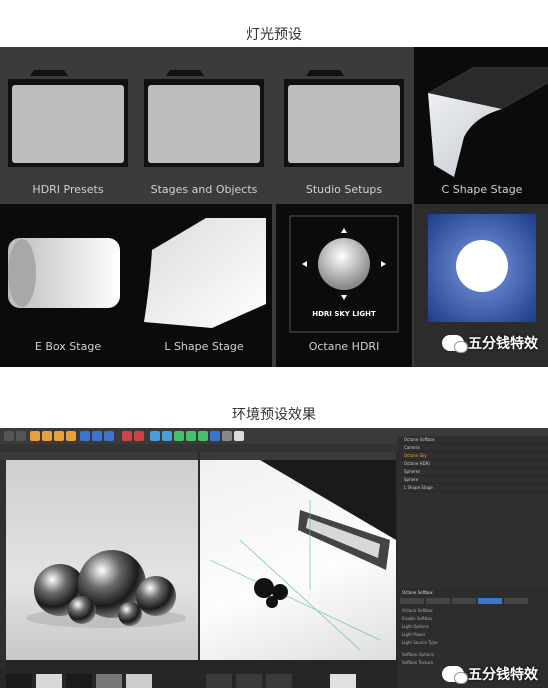 This screenshot has width=548, height=688. Describe the element at coordinates (68, 346) in the screenshot. I see `preset-label: E Box Stage` at that location.